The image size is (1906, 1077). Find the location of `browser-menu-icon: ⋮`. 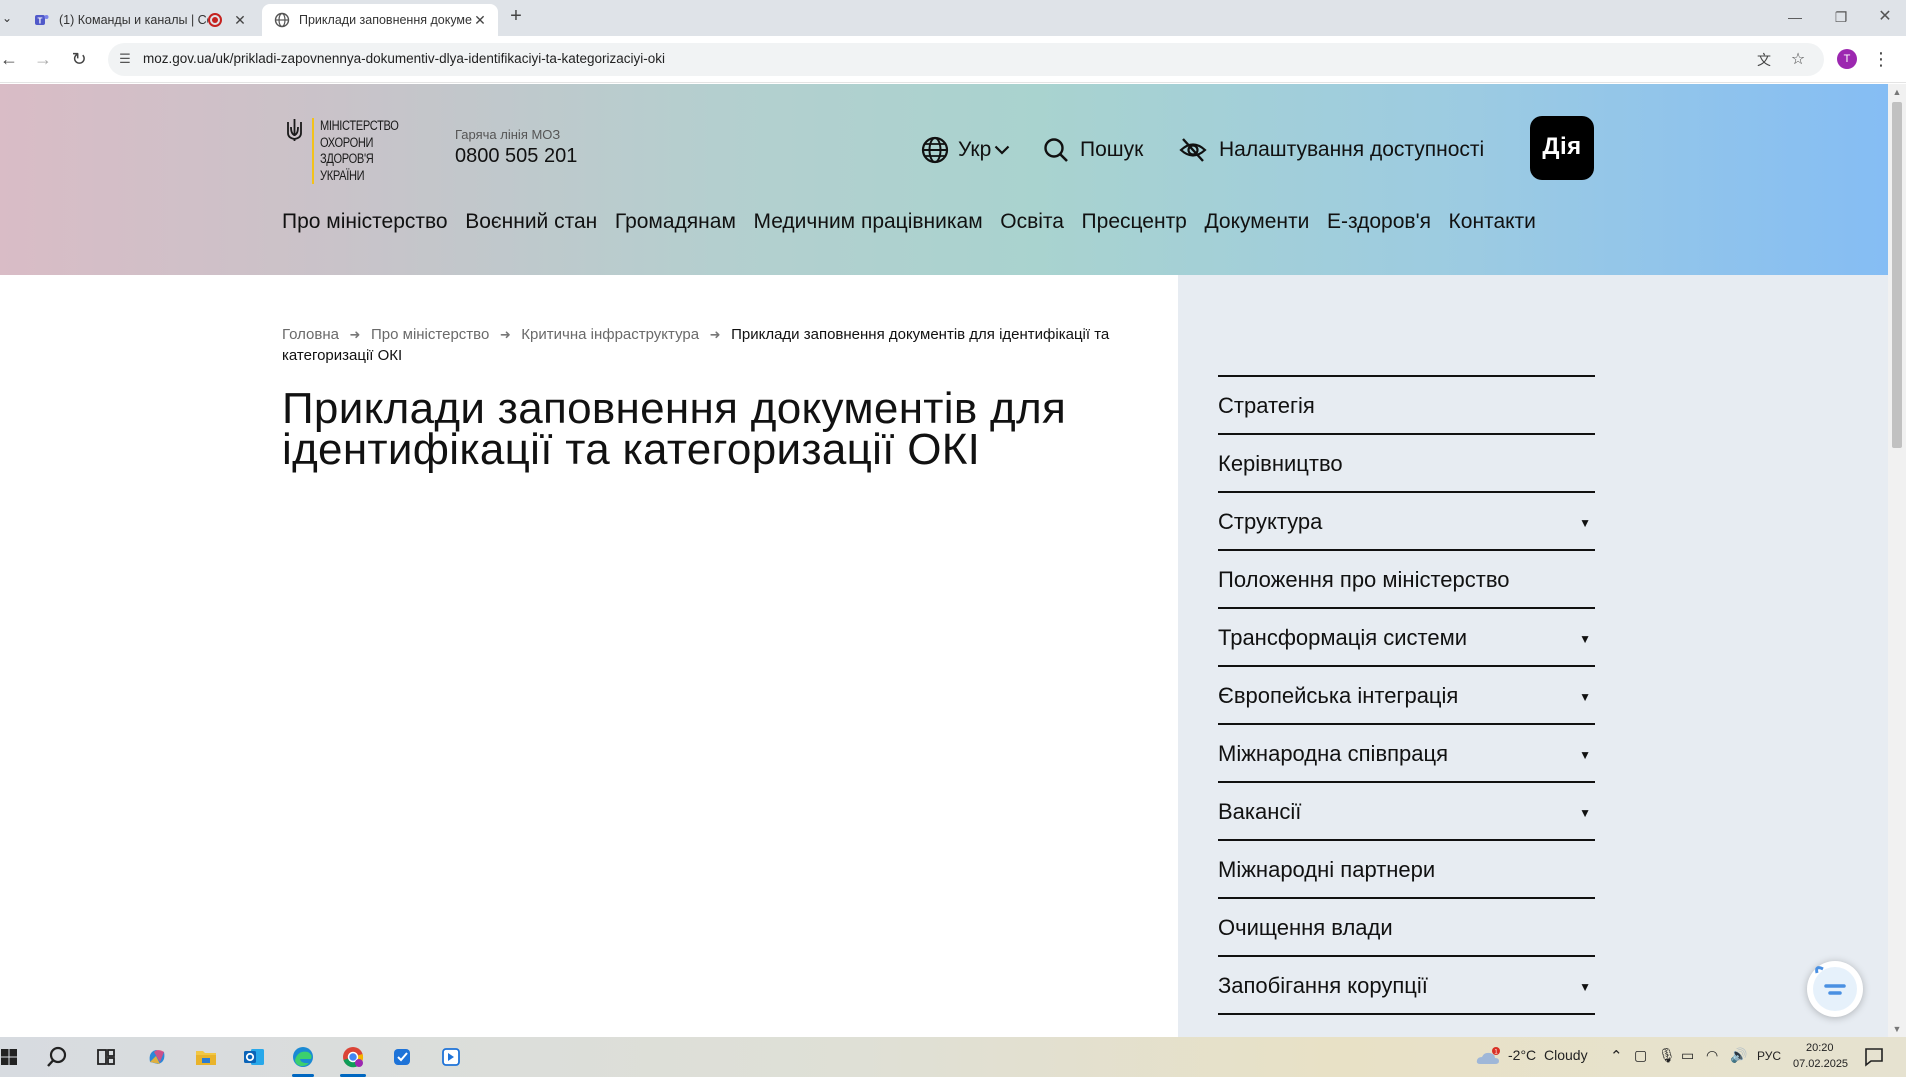

browser-menu-icon: ⋮ is located at coordinates (1881, 59).